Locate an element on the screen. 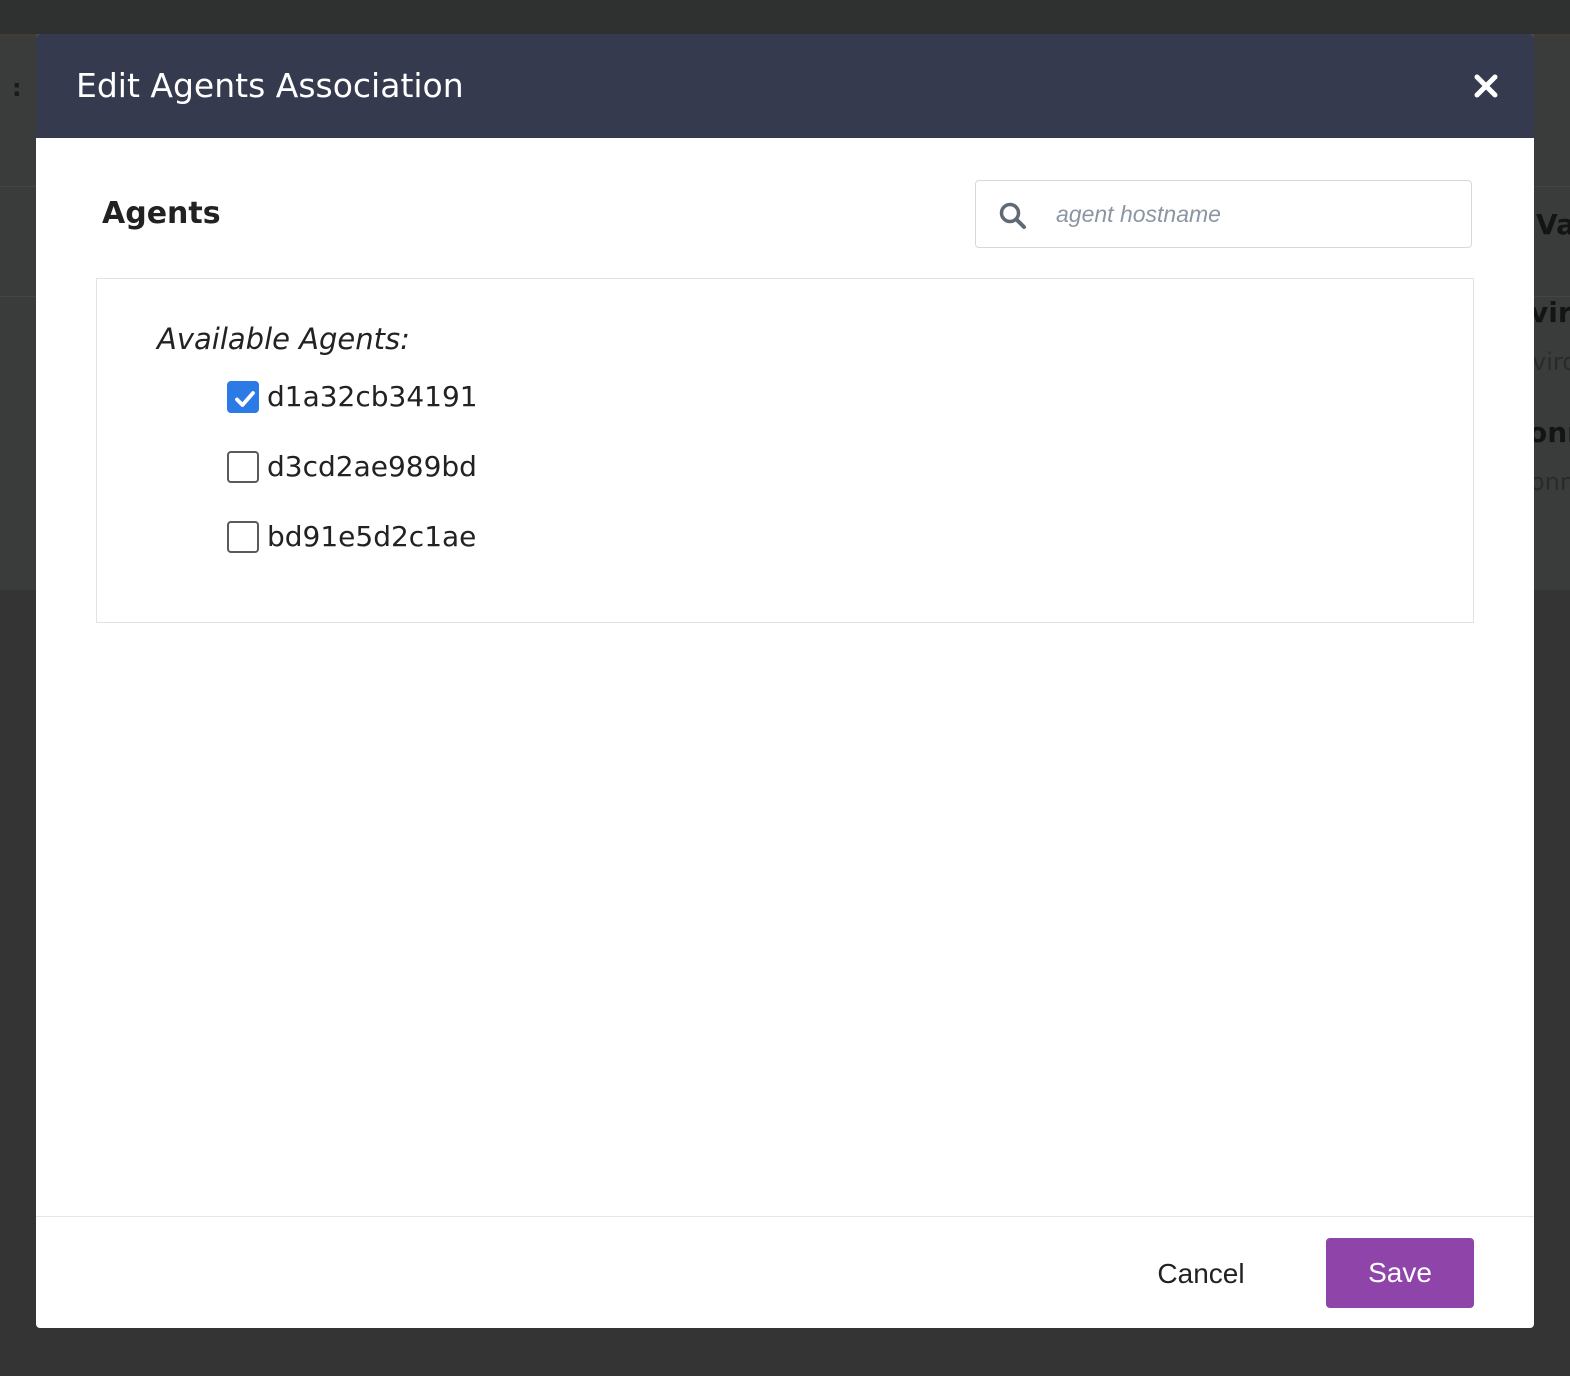  agent-label: bd91e5d2c1ae is located at coordinates (372, 536).